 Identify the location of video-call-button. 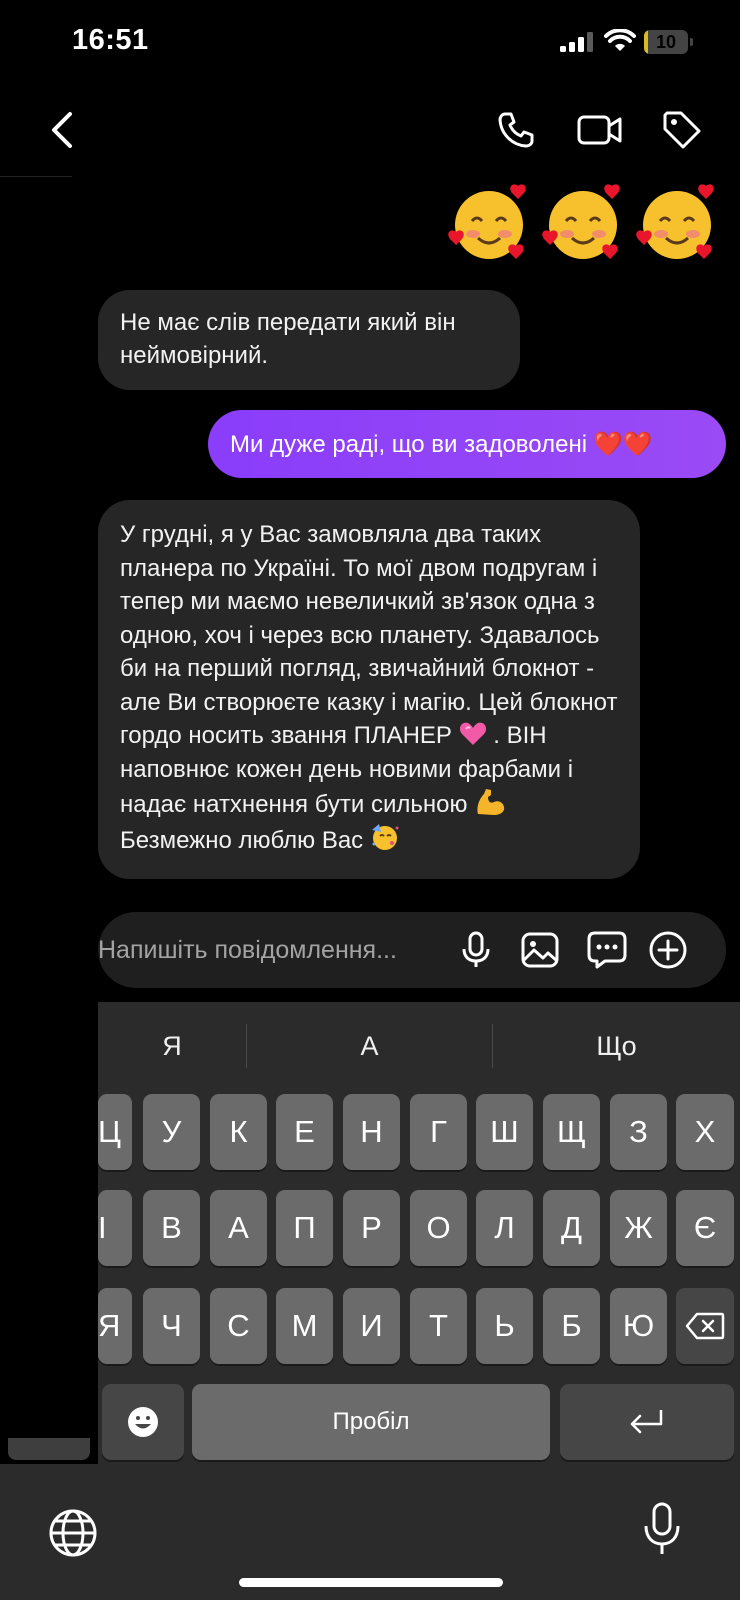
(600, 130).